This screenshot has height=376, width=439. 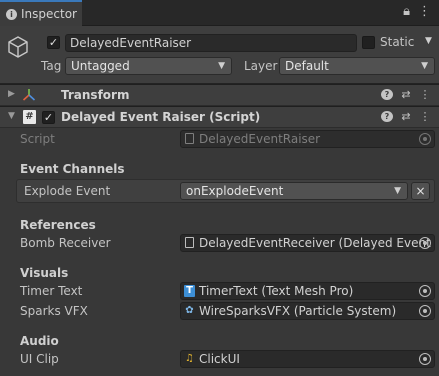 What do you see at coordinates (261, 66) in the screenshot?
I see `layer-label: Layer` at bounding box center [261, 66].